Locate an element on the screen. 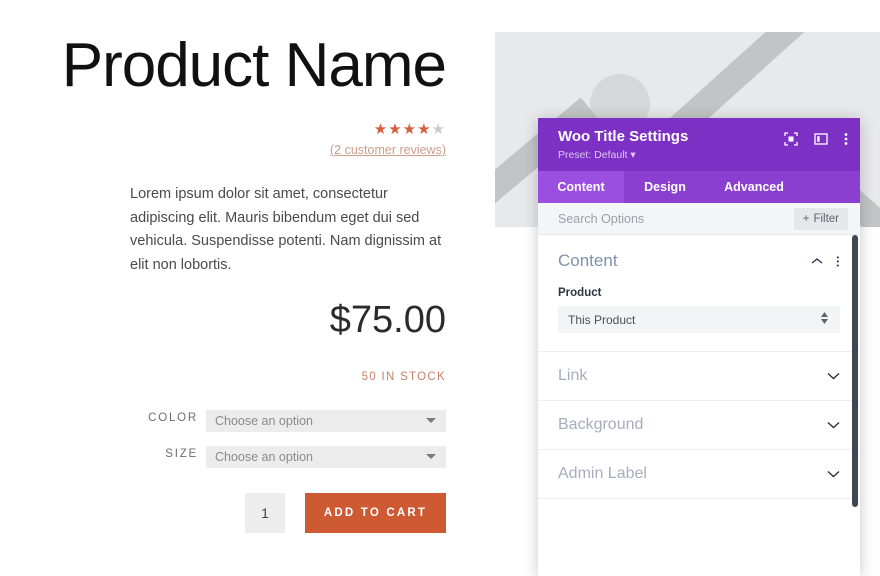 The width and height of the screenshot is (880, 576). modal-header: Woo Title Settings Preset: Default ▾ is located at coordinates (699, 144).